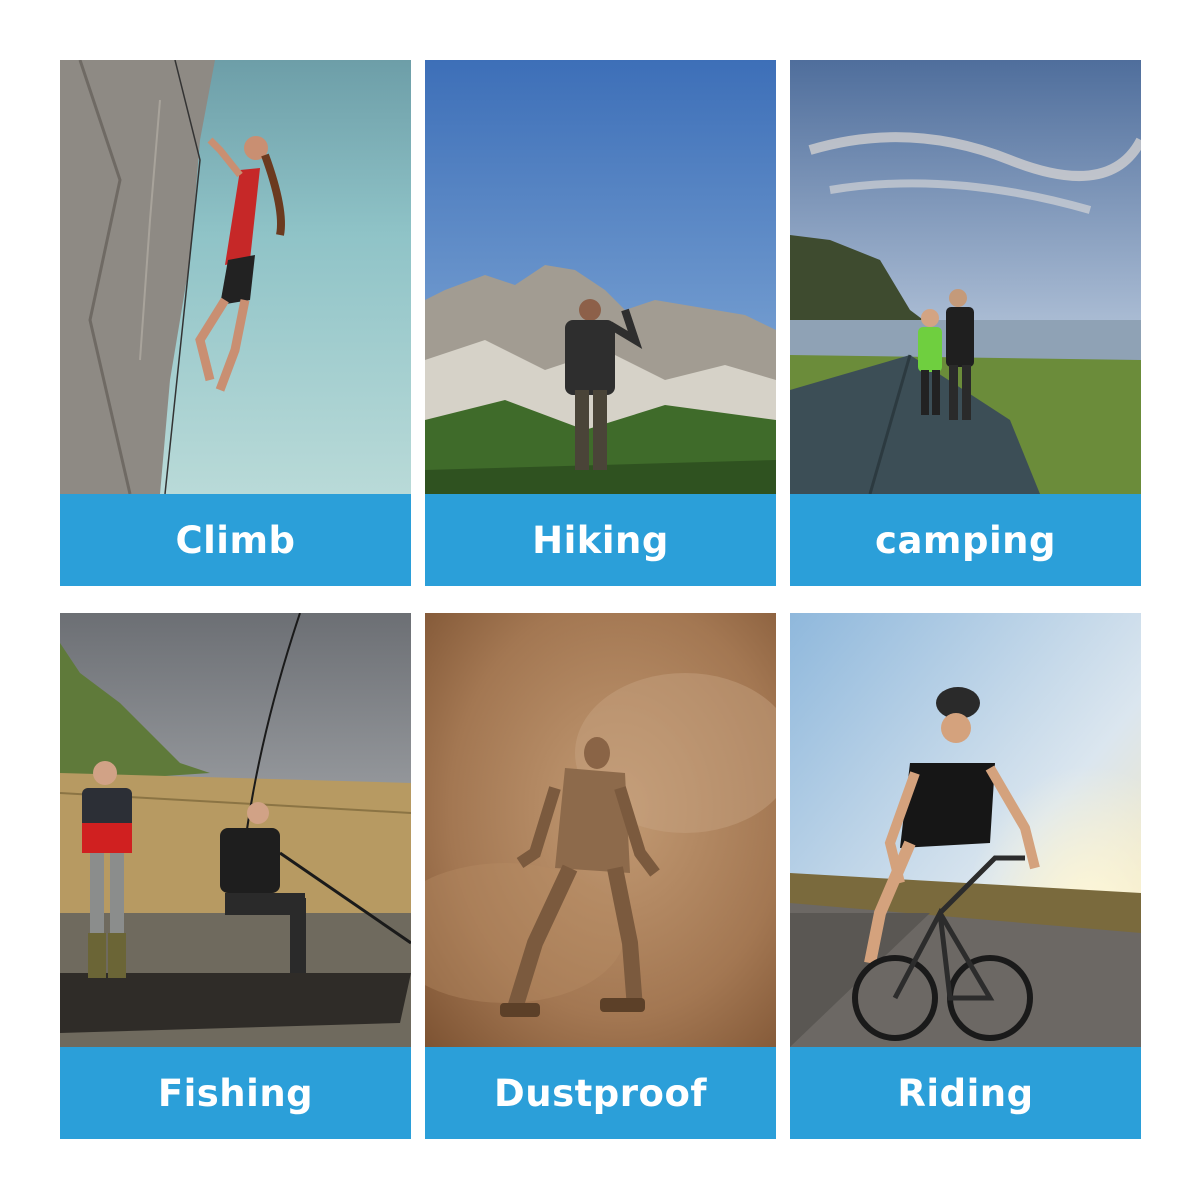  What do you see at coordinates (600, 277) in the screenshot?
I see `hiking-photo` at bounding box center [600, 277].